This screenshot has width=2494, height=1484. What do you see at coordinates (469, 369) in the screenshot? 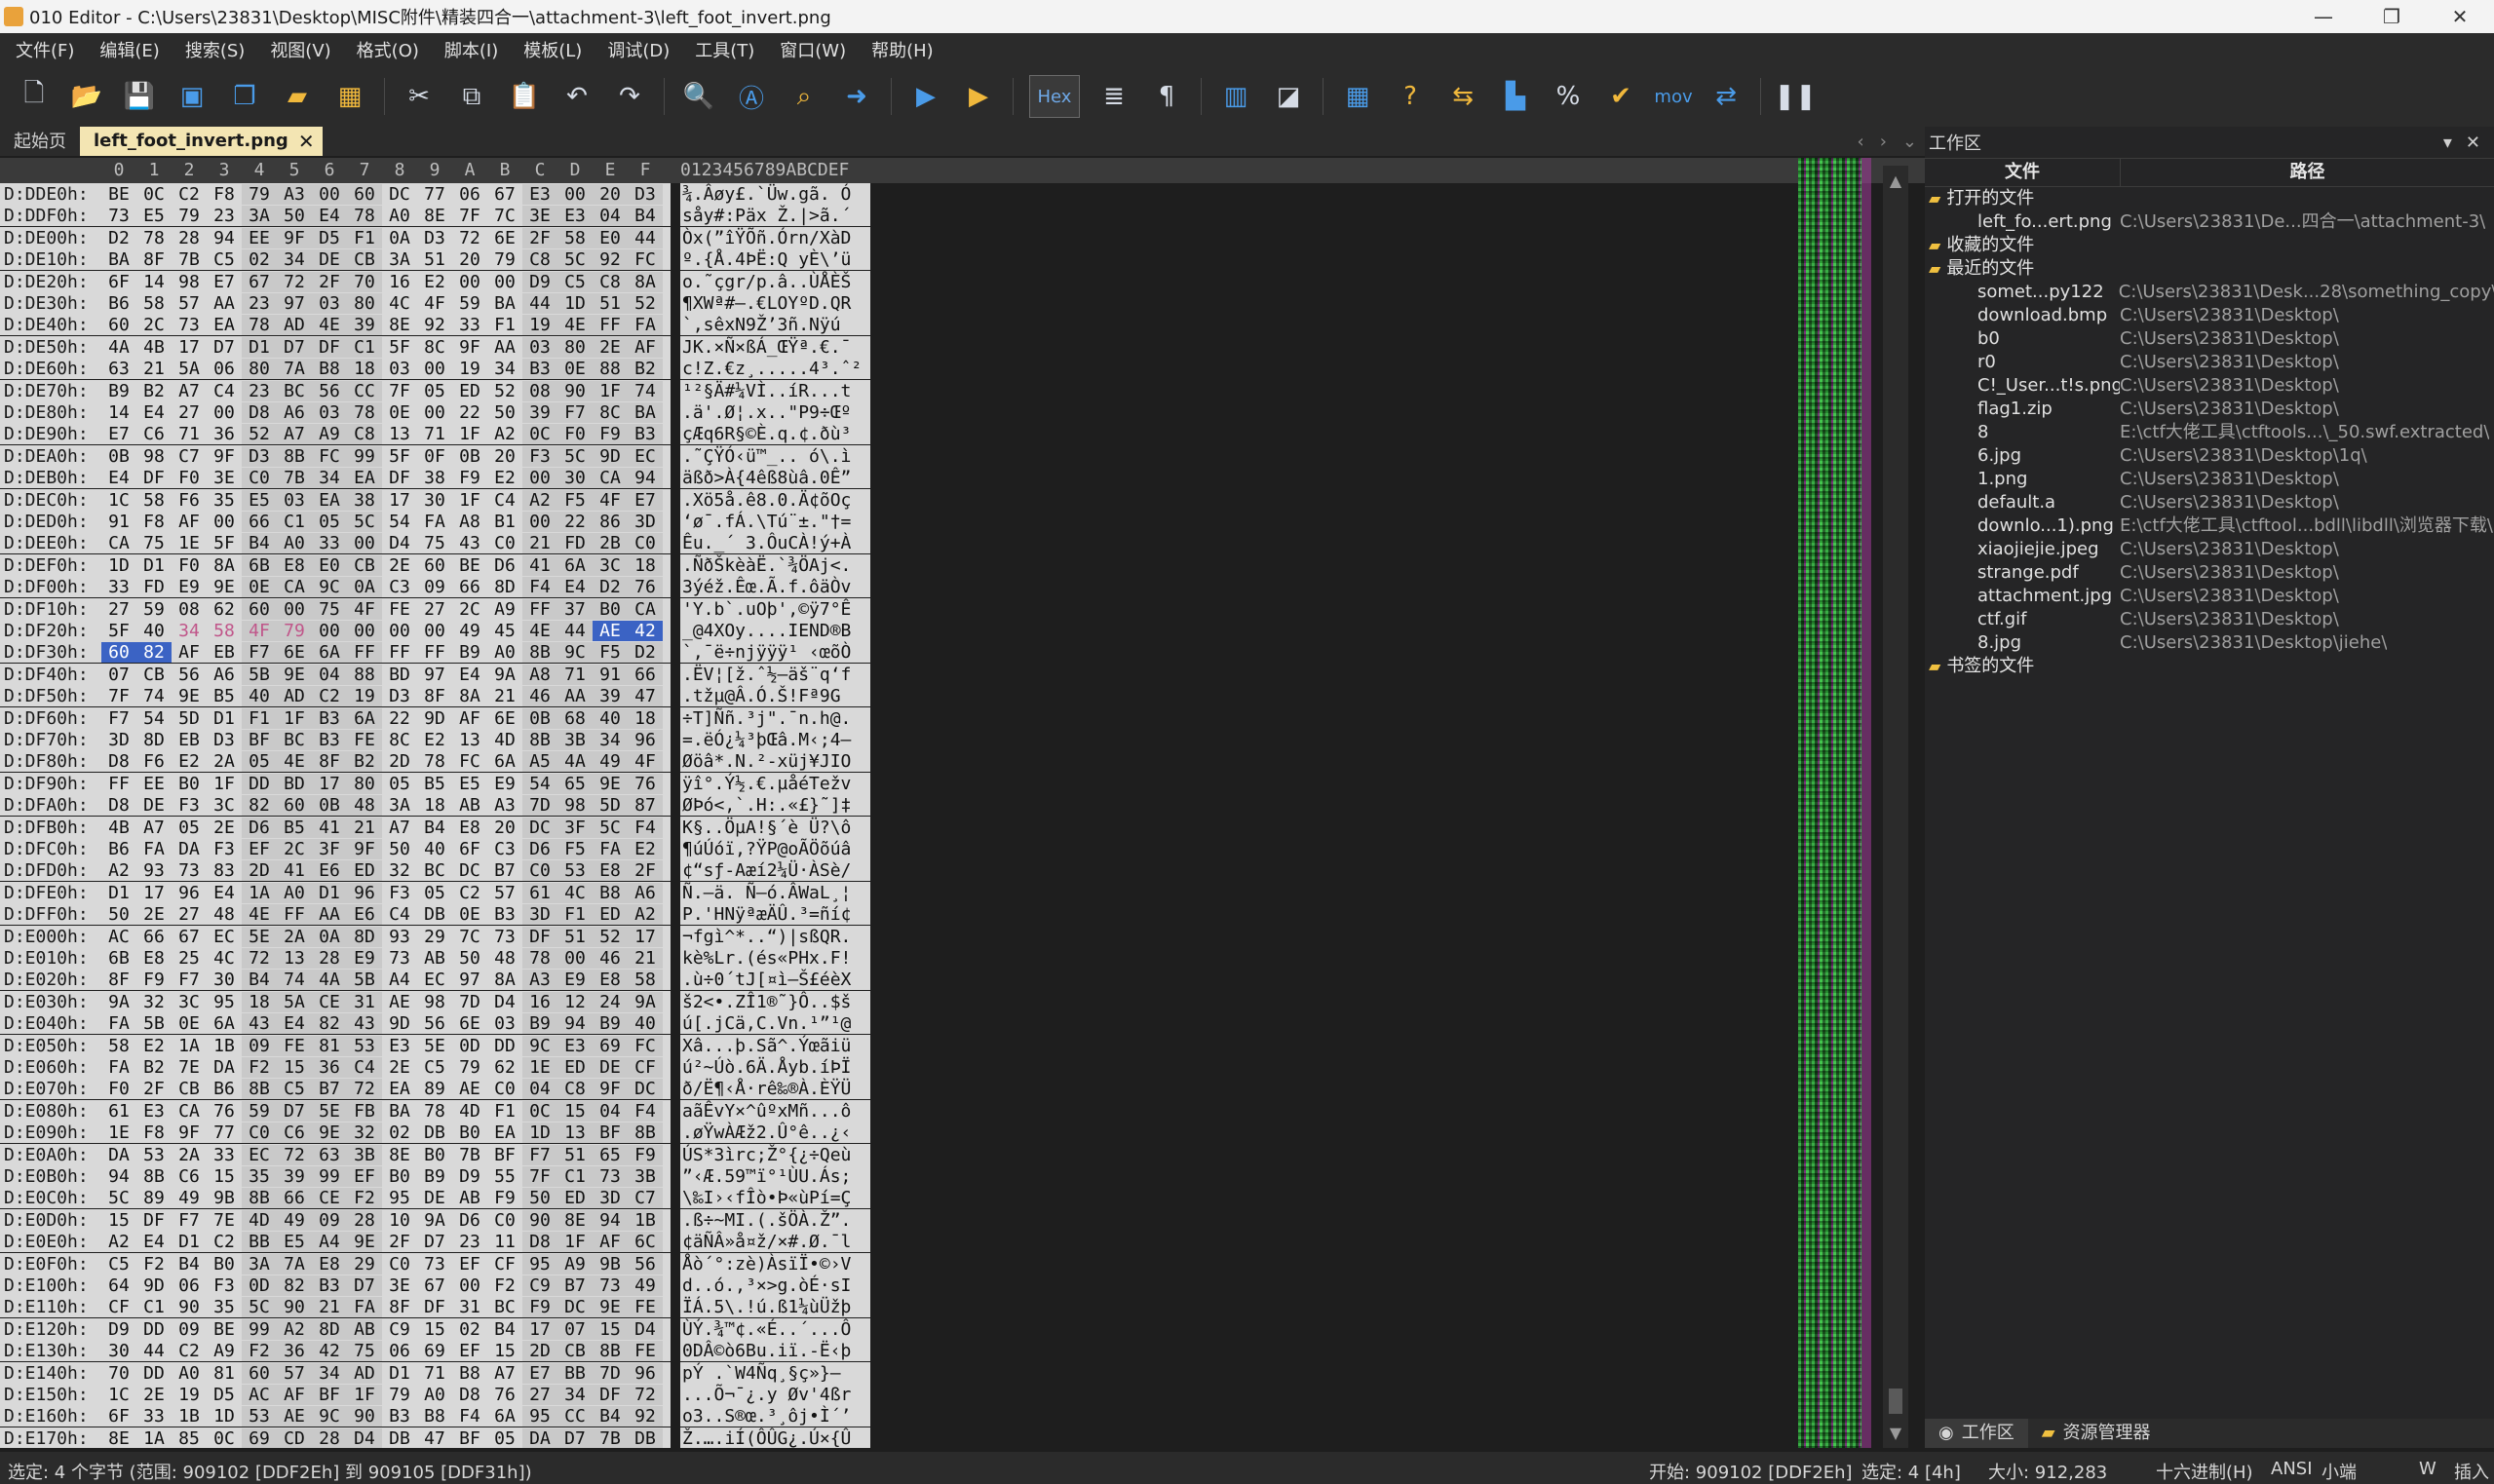
I see `hex-byte: 19` at bounding box center [469, 369].